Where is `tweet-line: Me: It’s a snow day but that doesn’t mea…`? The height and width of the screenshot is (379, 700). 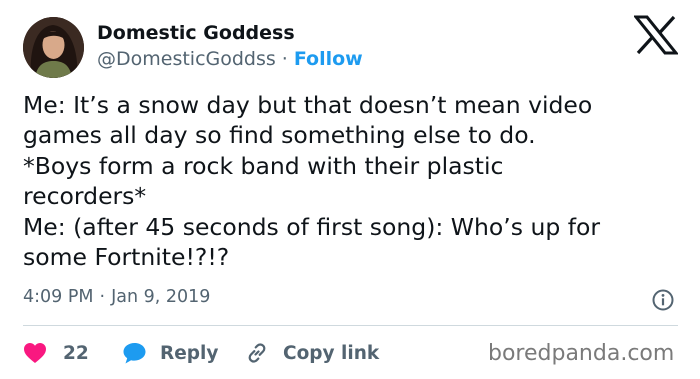 tweet-line: Me: It’s a snow day but that doesn’t mea… is located at coordinates (308, 105).